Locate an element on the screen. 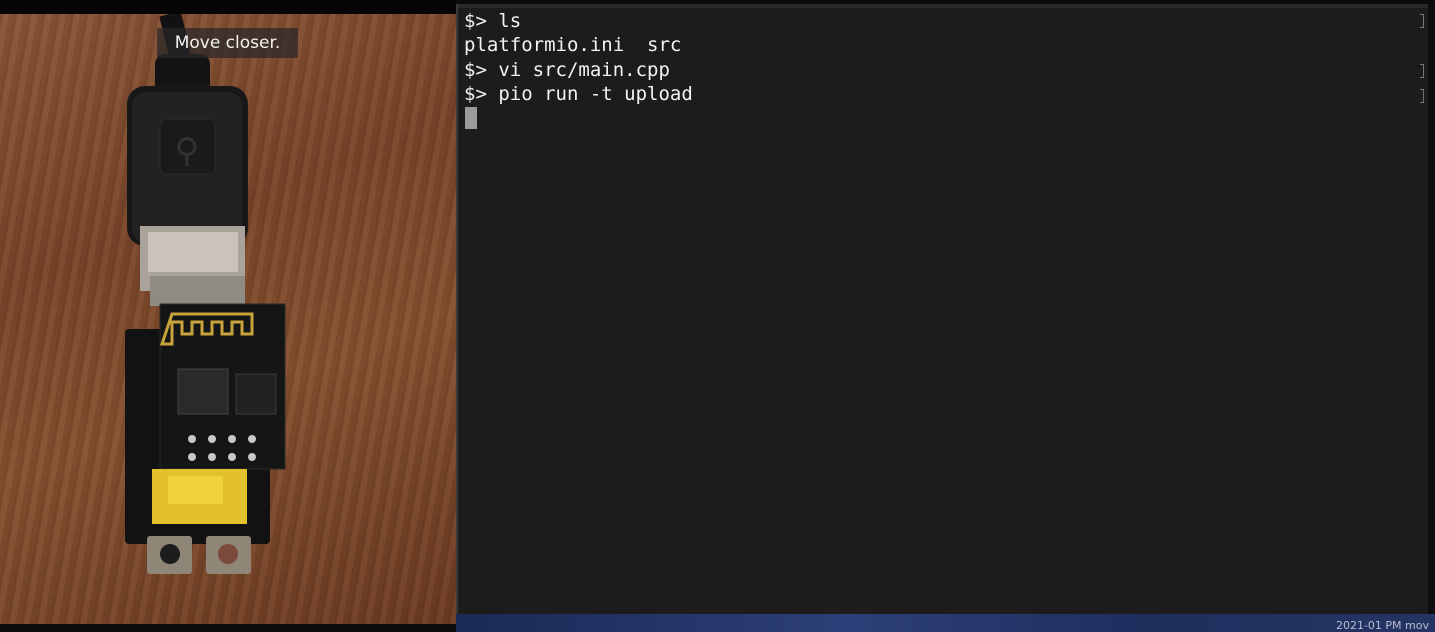 The height and width of the screenshot is (632, 1435). camera-hint-label: Move closer. is located at coordinates (227, 43).